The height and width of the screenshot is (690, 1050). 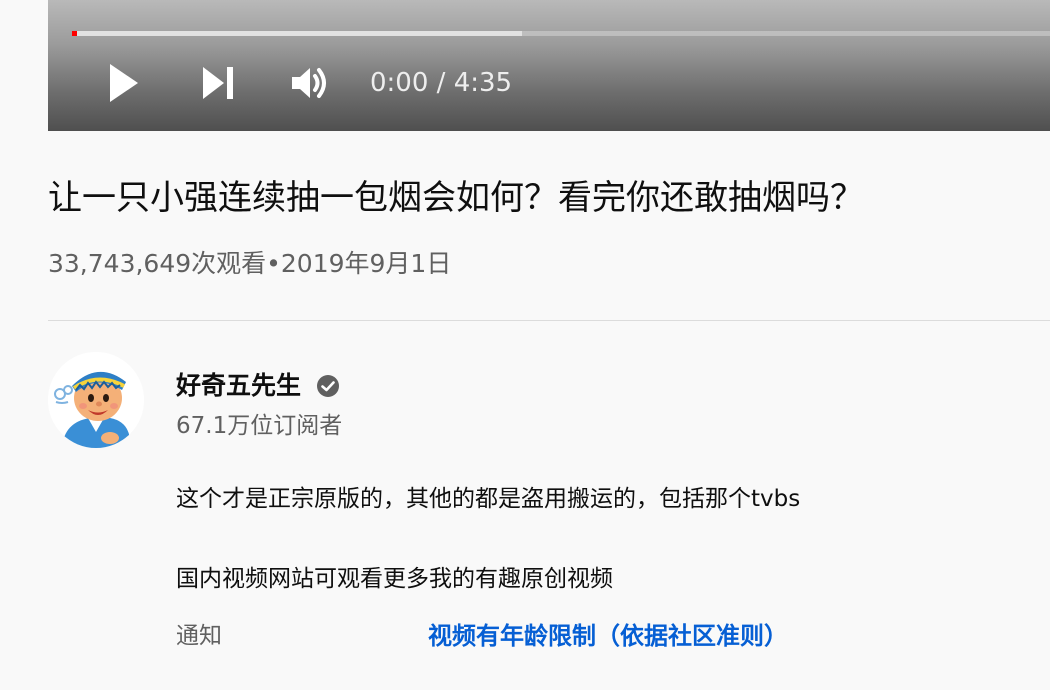 I want to click on progress-buffered, so click(x=297, y=33).